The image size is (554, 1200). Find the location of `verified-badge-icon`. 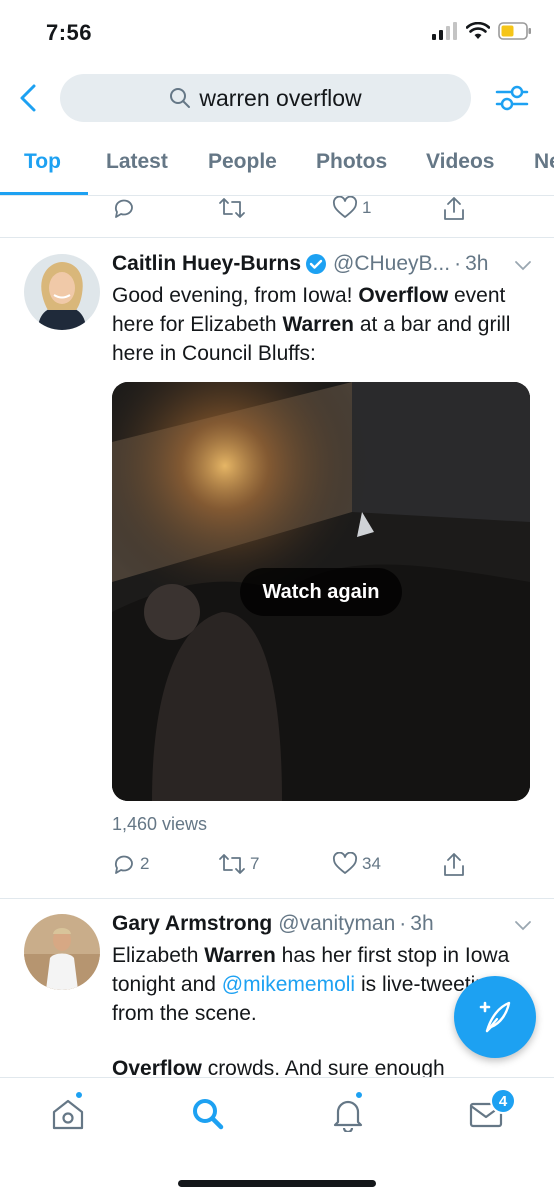

verified-badge-icon is located at coordinates (316, 264).